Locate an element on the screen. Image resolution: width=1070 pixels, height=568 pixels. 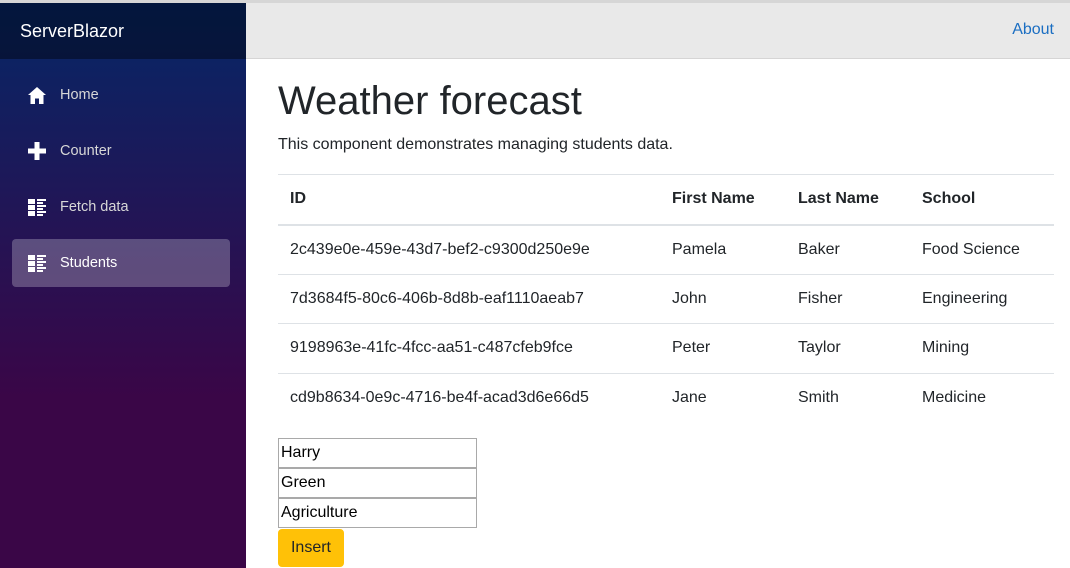
top-row: About is located at coordinates (658, 29).